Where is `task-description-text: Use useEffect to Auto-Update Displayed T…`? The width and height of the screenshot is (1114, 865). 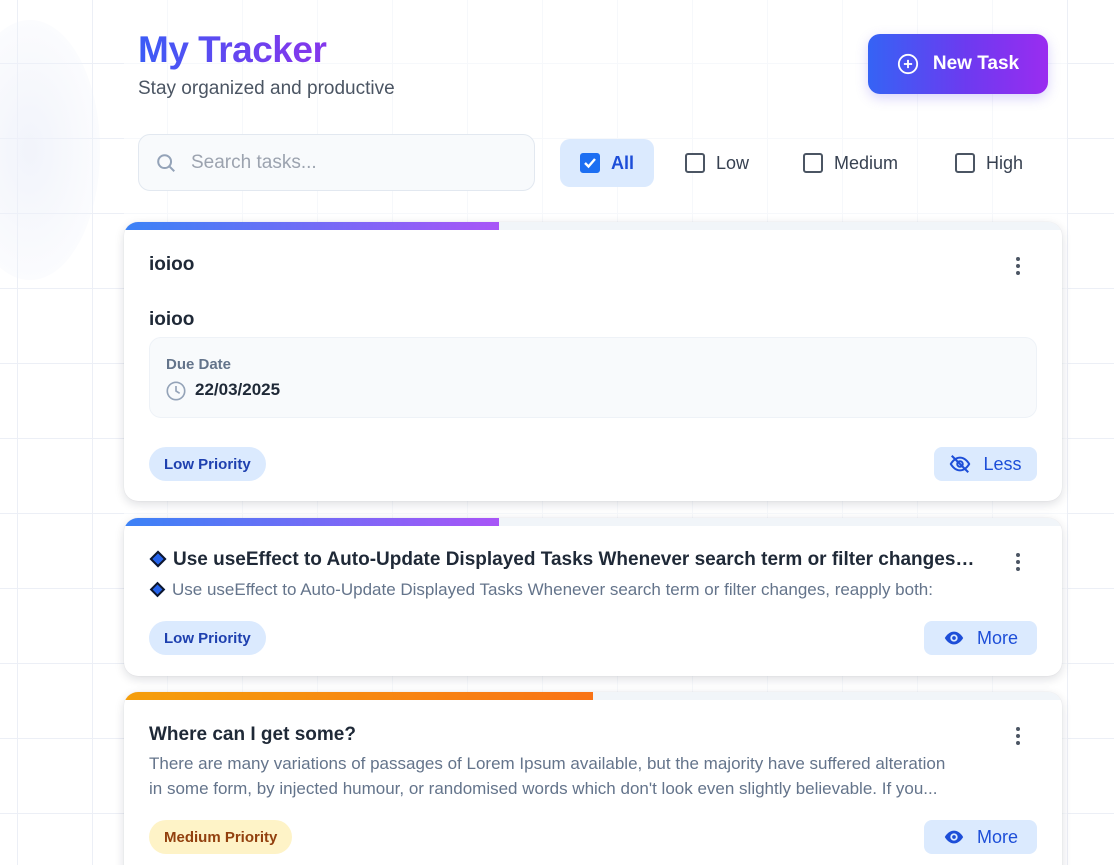
task-description-text: Use useEffect to Auto-Update Displayed T… is located at coordinates (552, 589).